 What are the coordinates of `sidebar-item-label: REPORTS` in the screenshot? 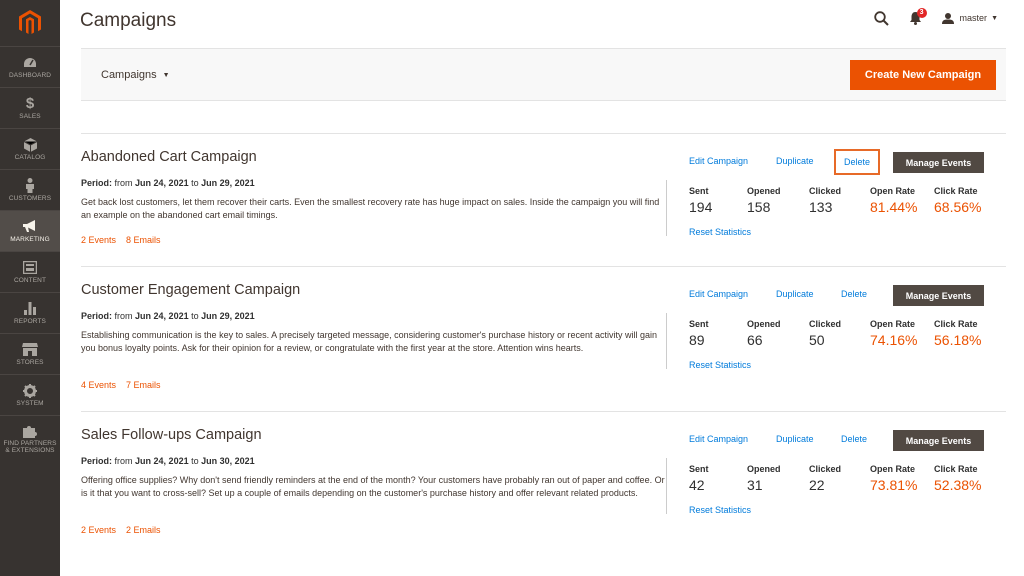 It's located at (29, 321).